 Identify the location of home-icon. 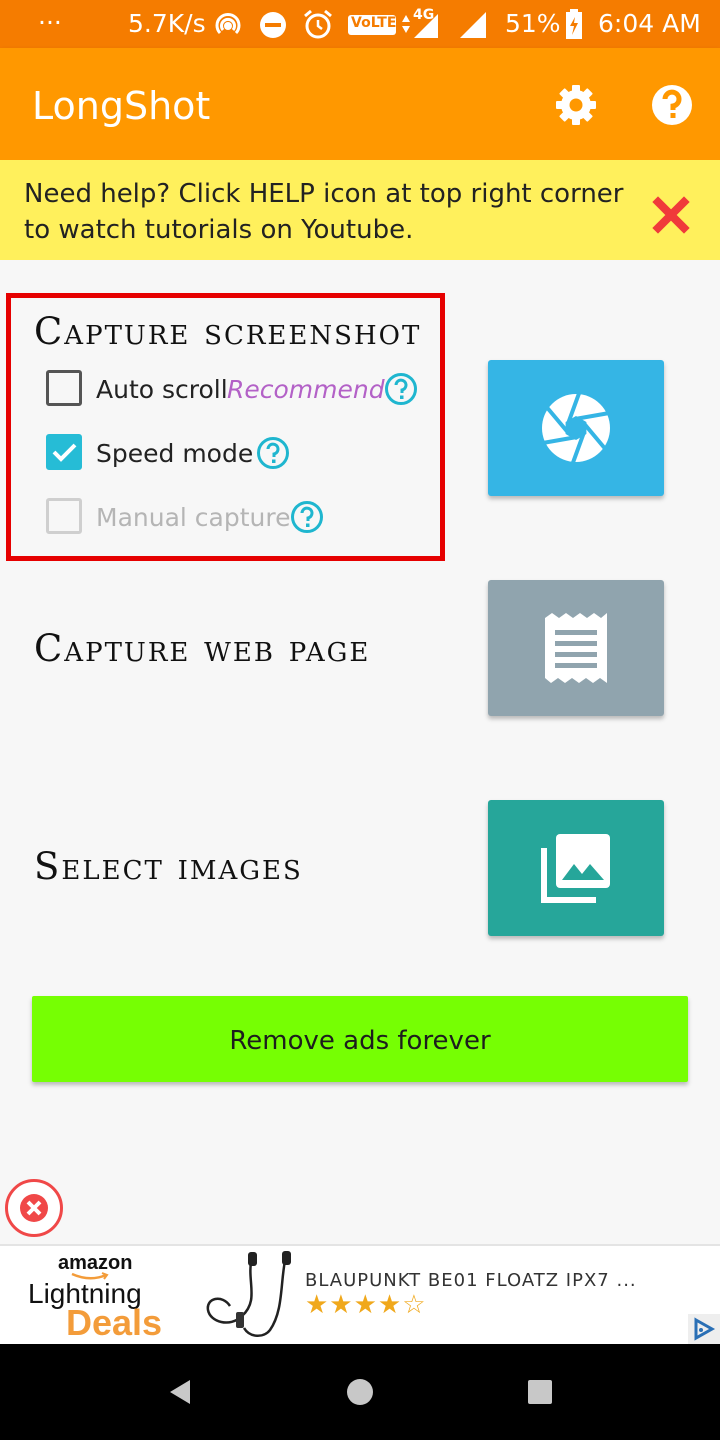
(360, 1392).